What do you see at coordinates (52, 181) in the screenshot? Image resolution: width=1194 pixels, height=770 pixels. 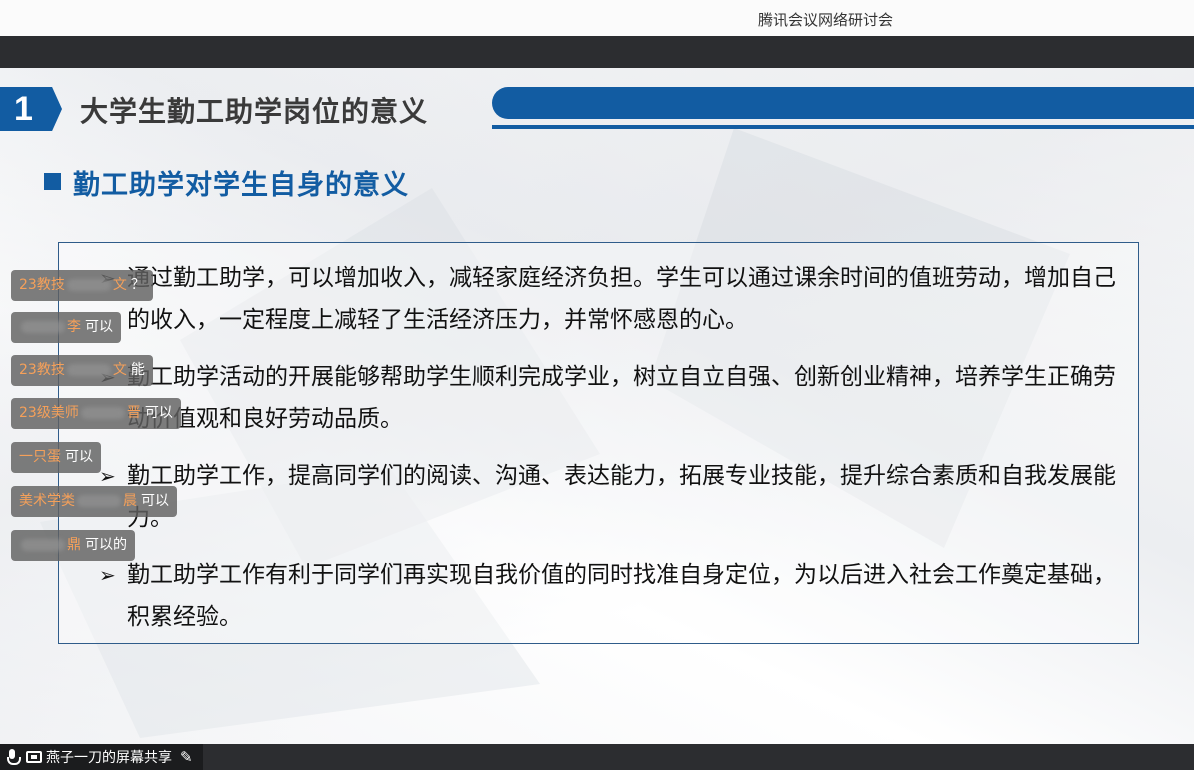 I see `square-bullet-icon` at bounding box center [52, 181].